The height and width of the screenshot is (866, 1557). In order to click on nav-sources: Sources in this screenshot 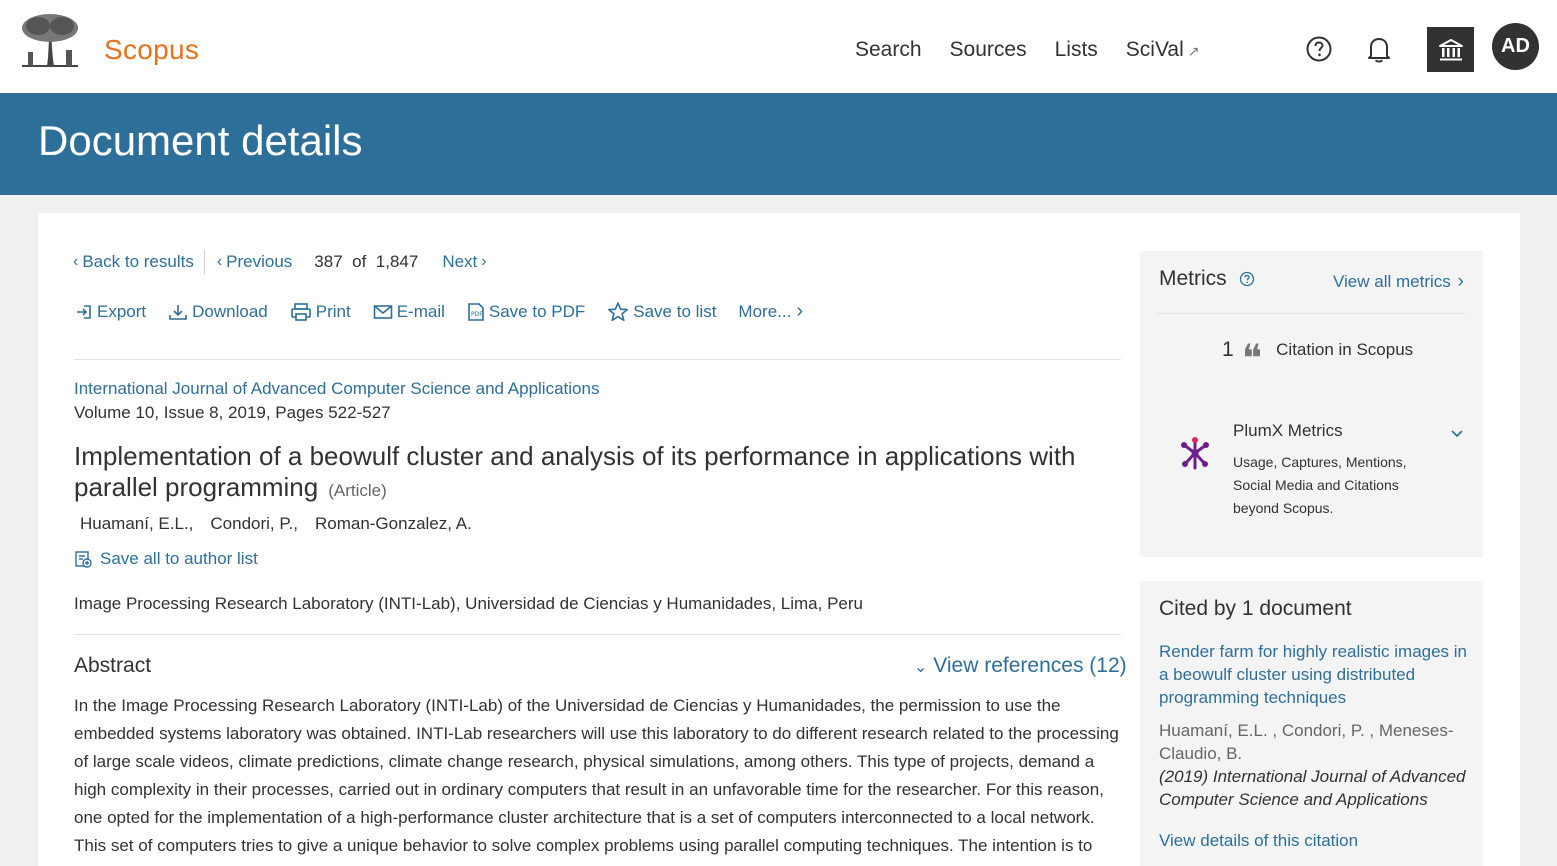, I will do `click(988, 50)`.